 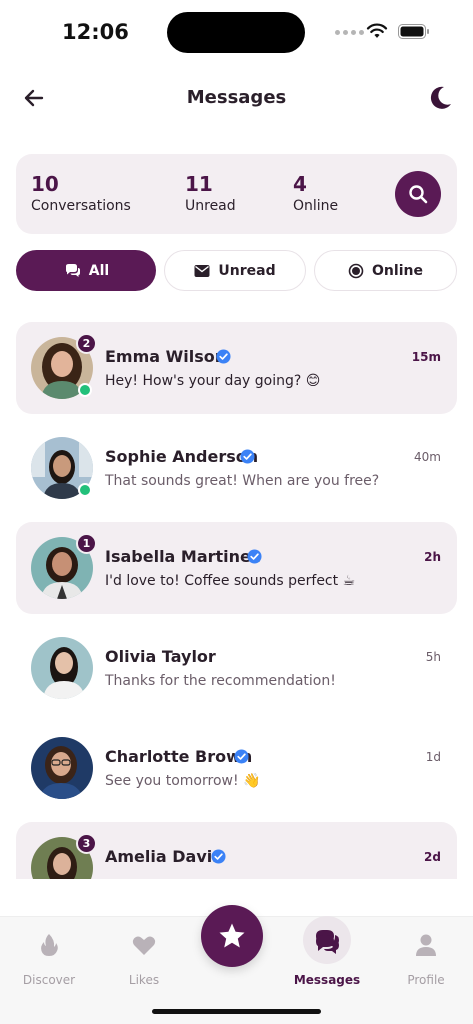 I want to click on contact-name: Amelia Davis, so click(x=163, y=856).